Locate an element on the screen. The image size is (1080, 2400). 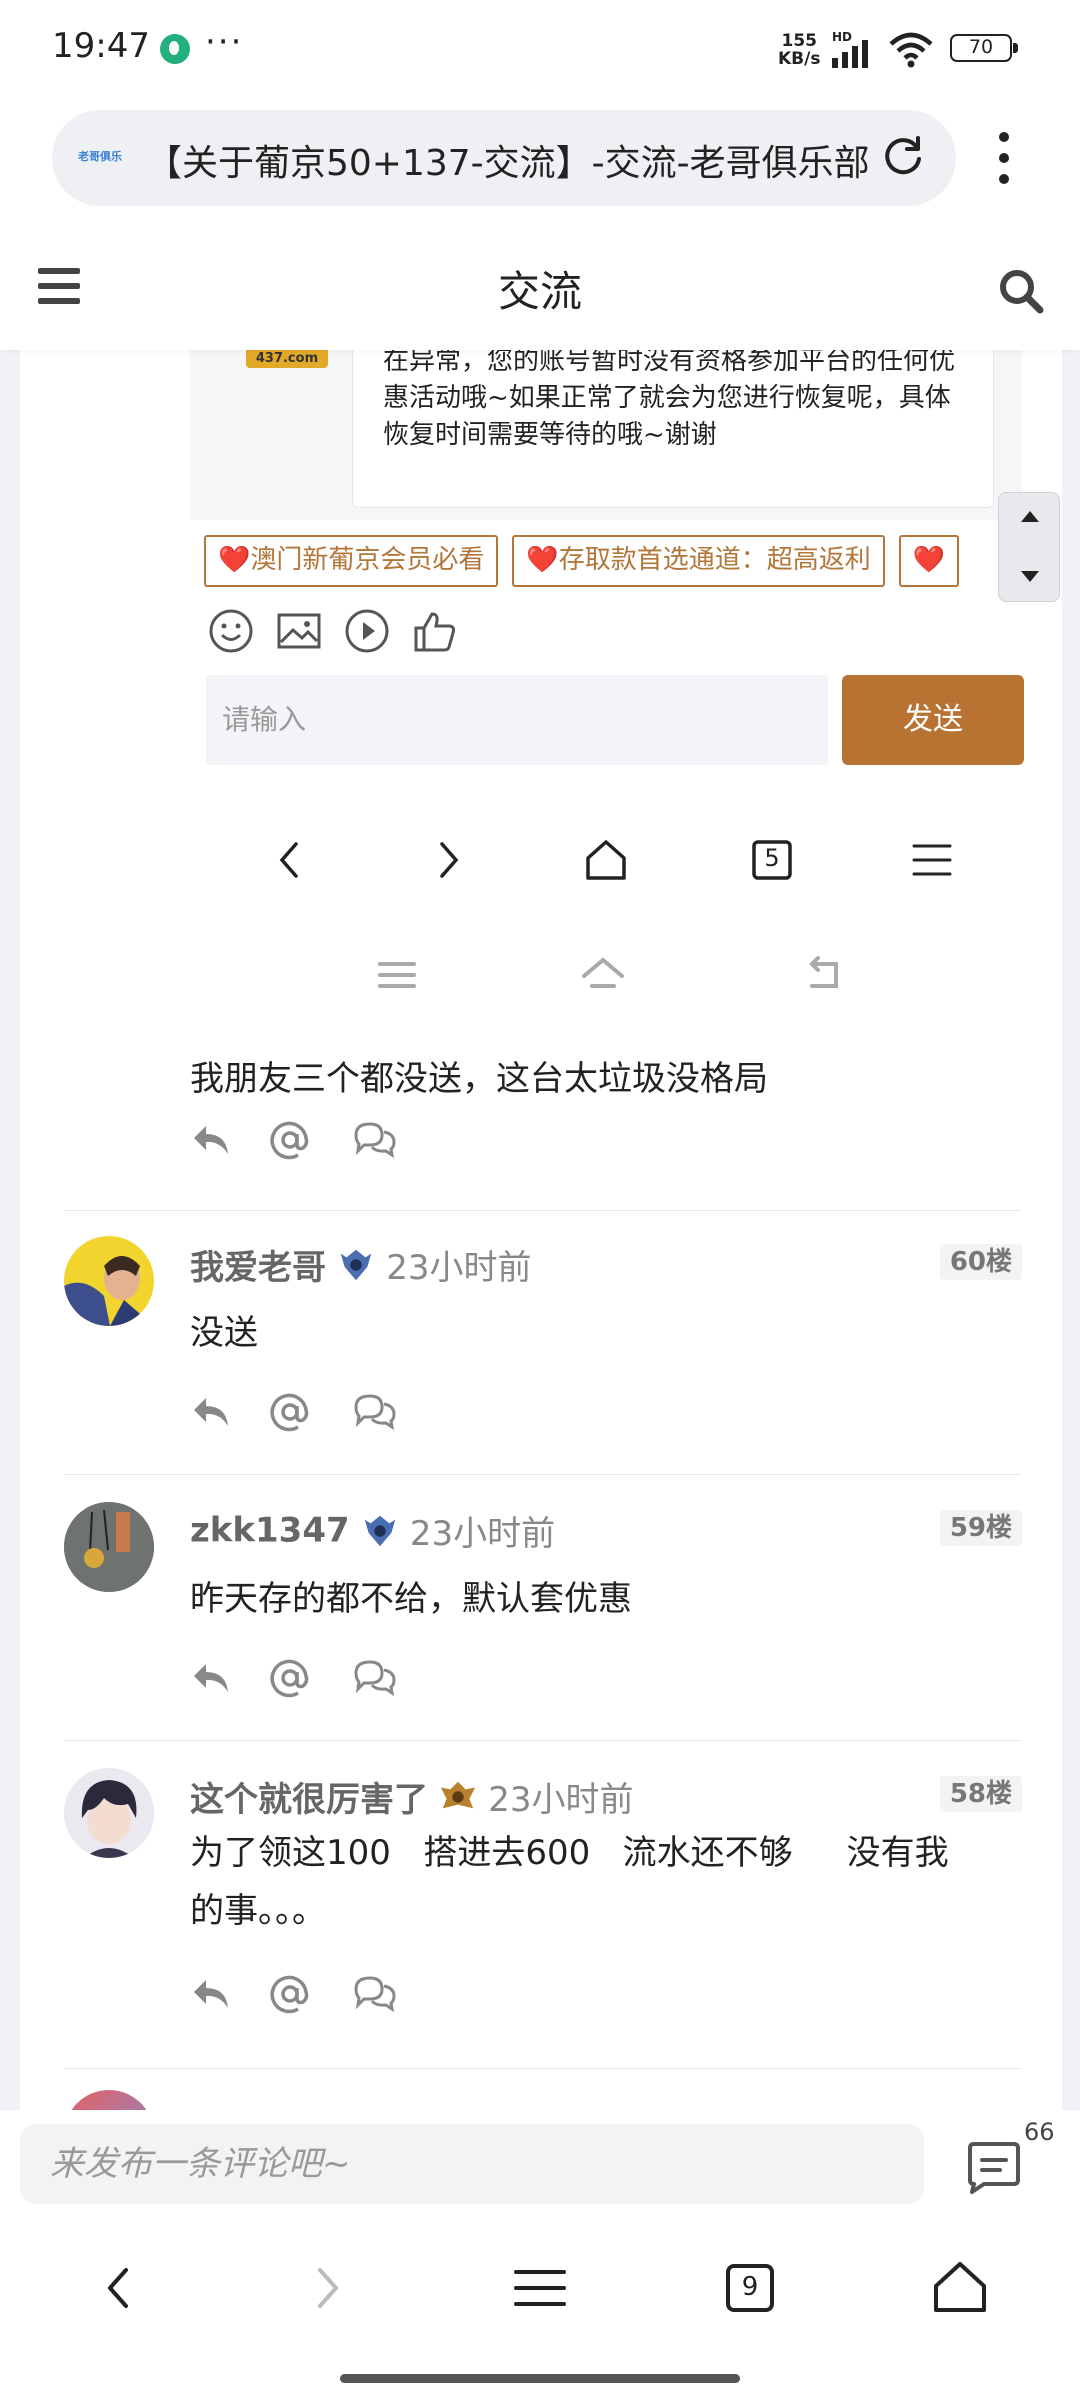
site-favicon: 老哥俱乐 is located at coordinates (100, 156).